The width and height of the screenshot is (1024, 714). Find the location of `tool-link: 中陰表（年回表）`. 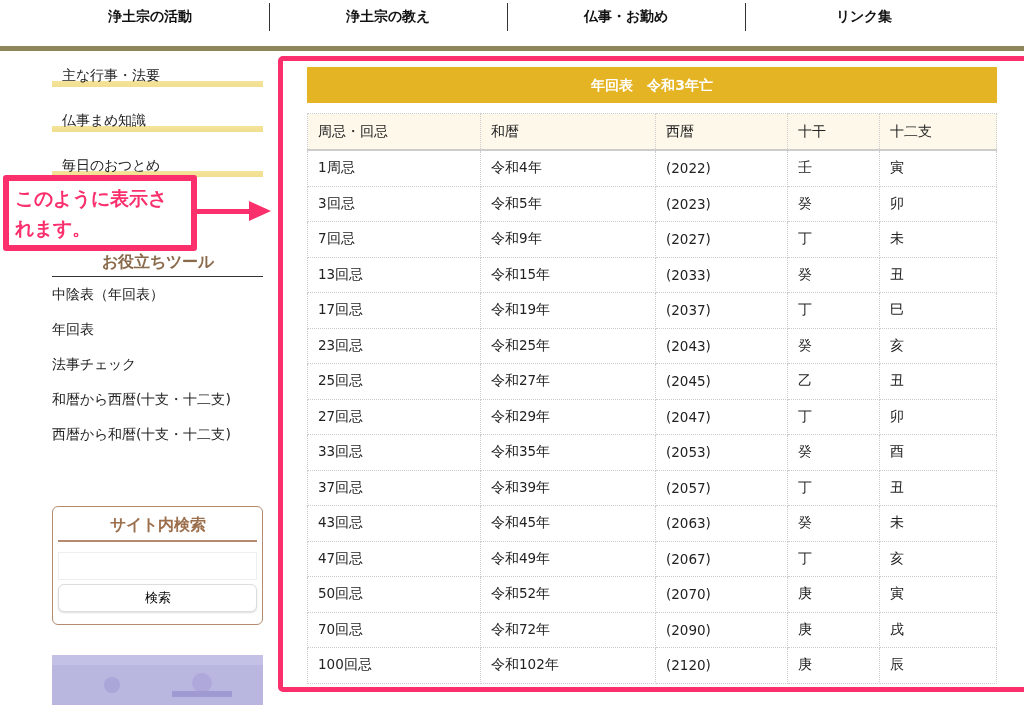

tool-link: 中陰表（年回表） is located at coordinates (157, 294).